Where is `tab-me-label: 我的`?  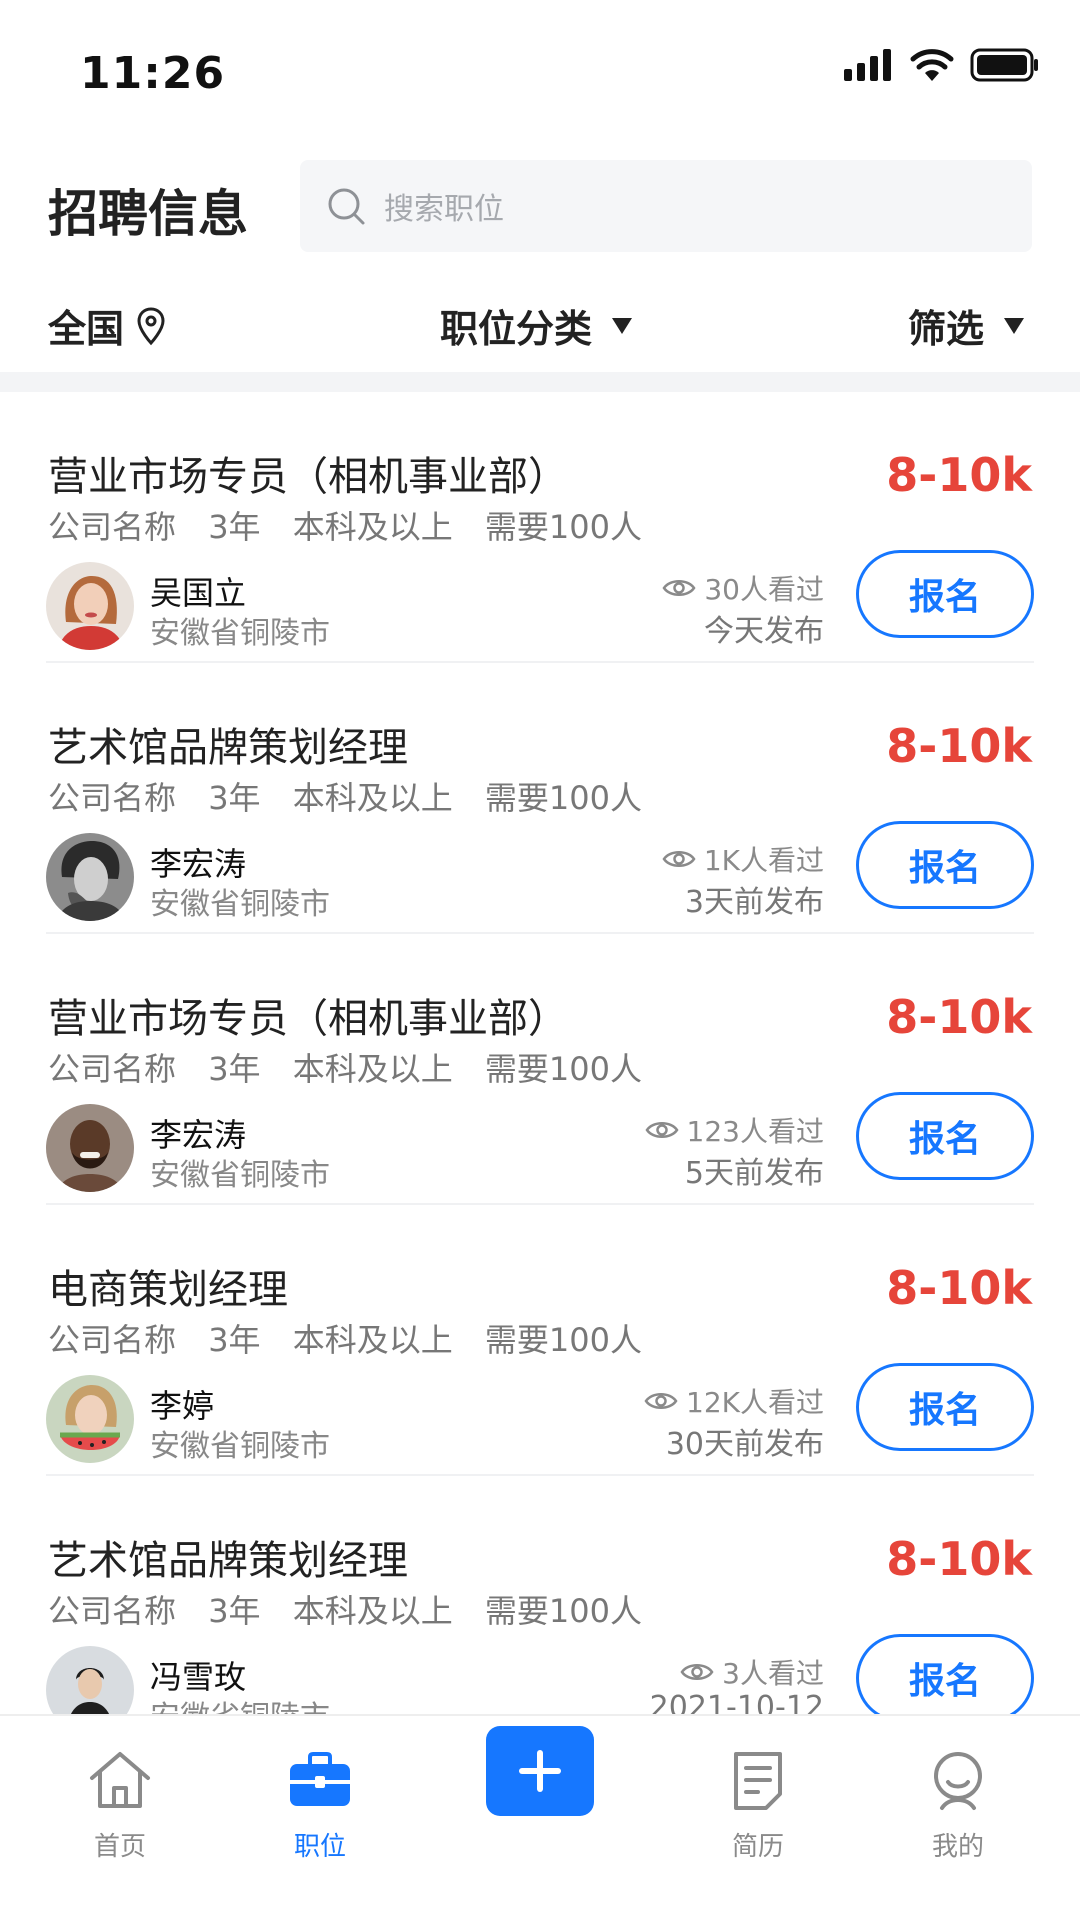
tab-me-label: 我的 is located at coordinates (957, 1847).